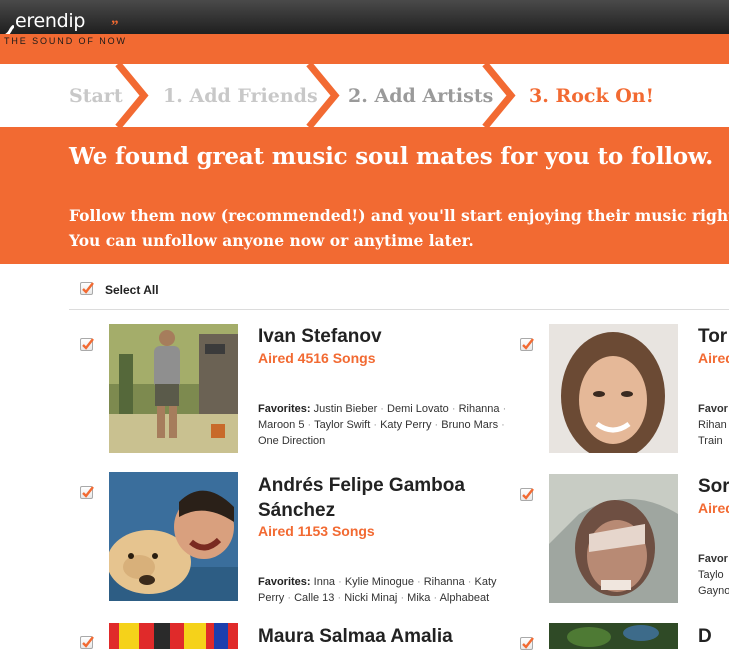 The width and height of the screenshot is (729, 650). I want to click on top-bar: erendip ”, so click(364, 19).